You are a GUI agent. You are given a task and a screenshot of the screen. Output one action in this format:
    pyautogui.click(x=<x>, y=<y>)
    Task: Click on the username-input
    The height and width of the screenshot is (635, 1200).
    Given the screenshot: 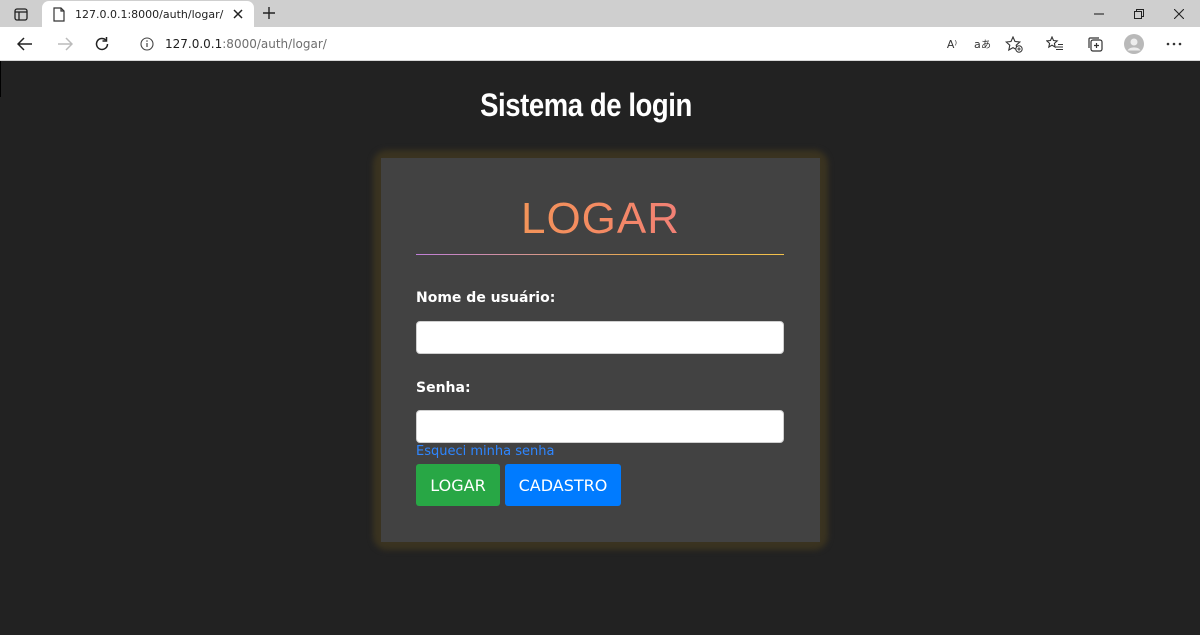 What is the action you would take?
    pyautogui.click(x=600, y=337)
    